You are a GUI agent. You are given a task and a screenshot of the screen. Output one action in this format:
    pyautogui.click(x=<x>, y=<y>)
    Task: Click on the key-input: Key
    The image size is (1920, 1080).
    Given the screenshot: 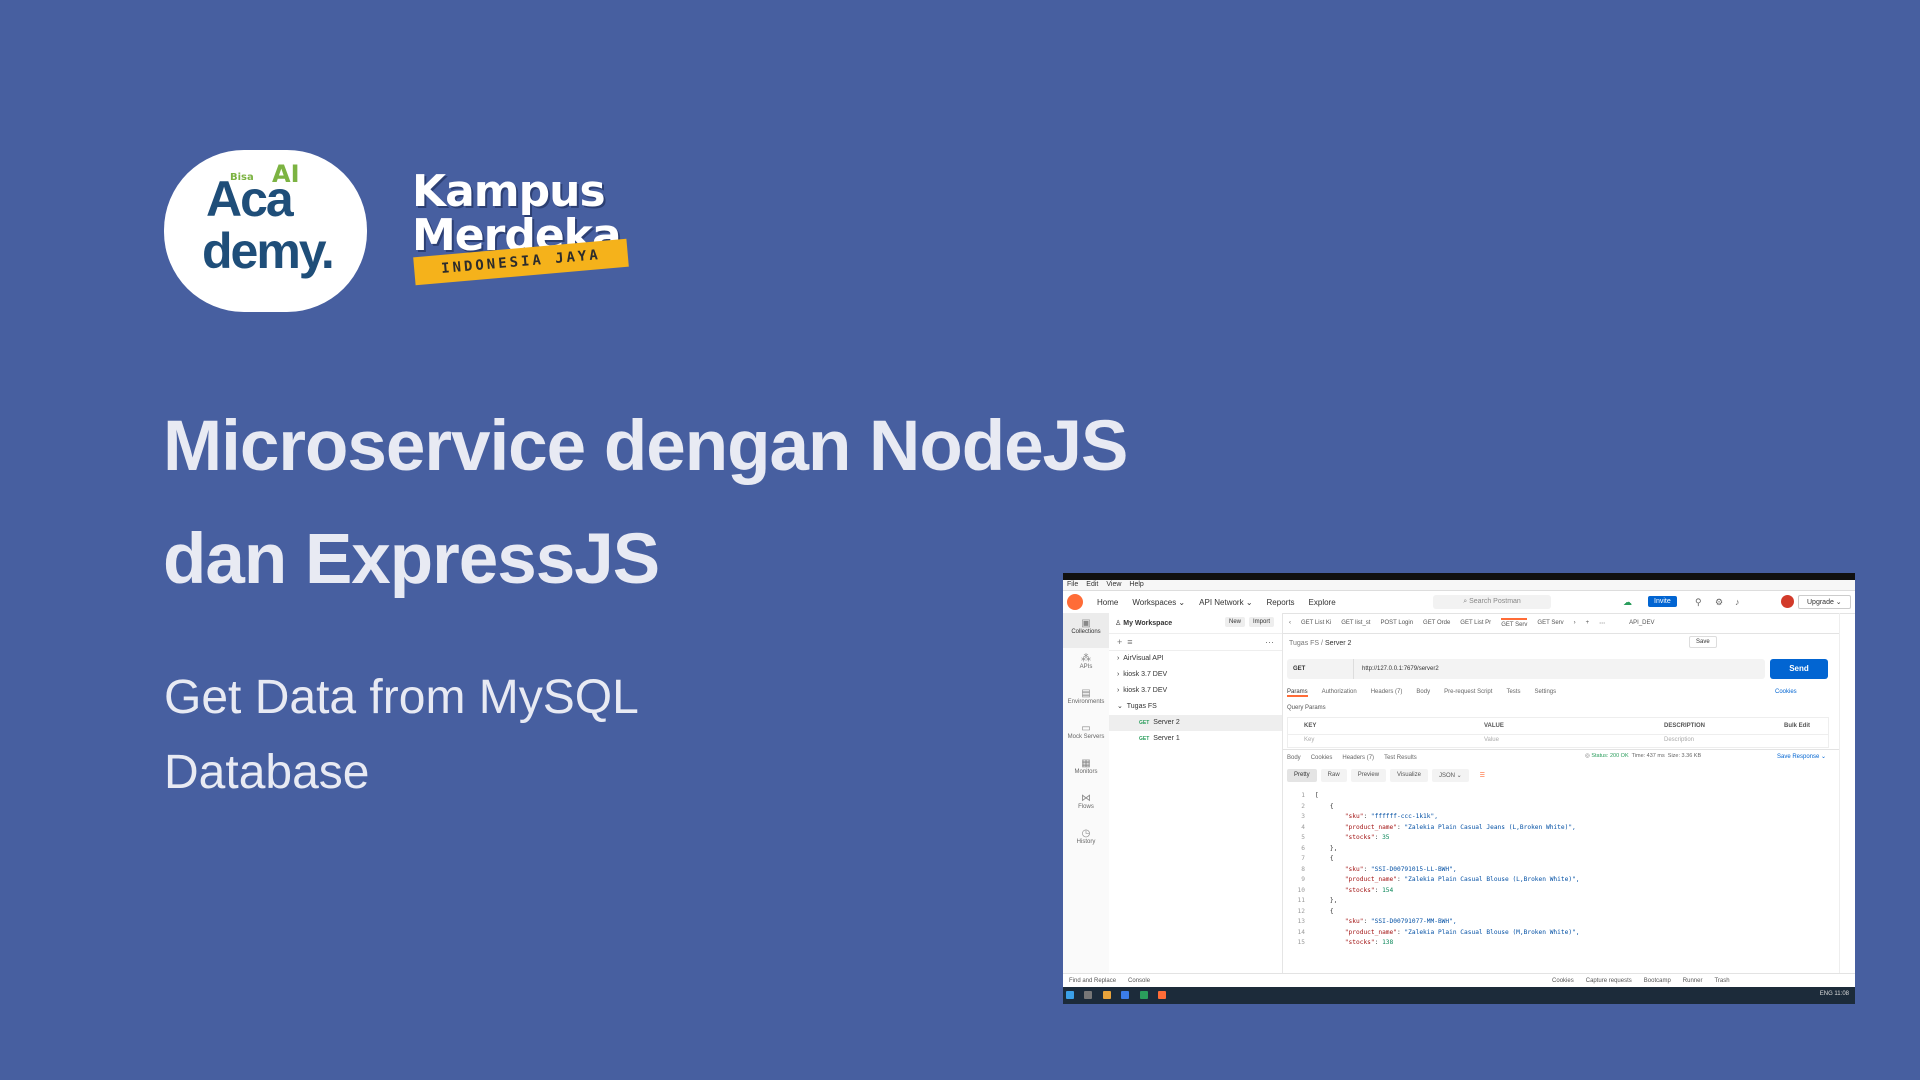 What is the action you would take?
    pyautogui.click(x=1386, y=740)
    